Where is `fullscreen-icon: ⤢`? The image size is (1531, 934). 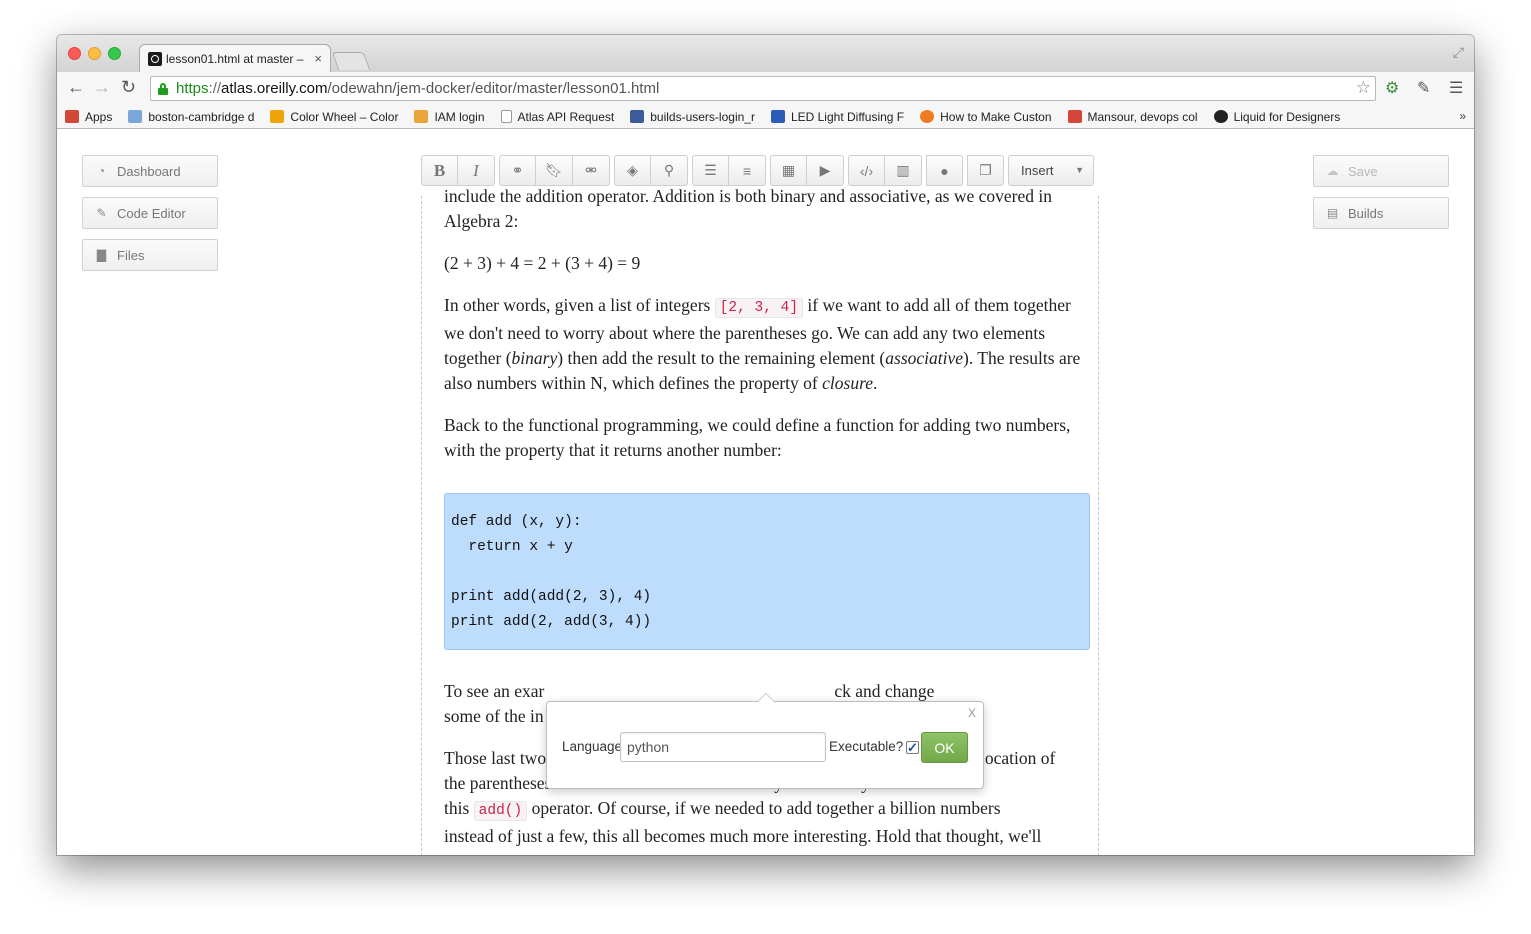 fullscreen-icon: ⤢ is located at coordinates (1458, 52).